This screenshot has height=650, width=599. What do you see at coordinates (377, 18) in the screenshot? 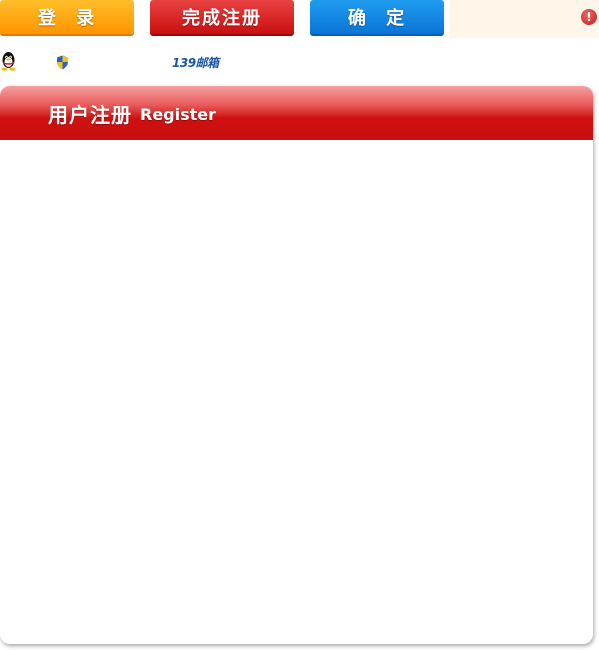
I see `confirm-button: 确 定` at bounding box center [377, 18].